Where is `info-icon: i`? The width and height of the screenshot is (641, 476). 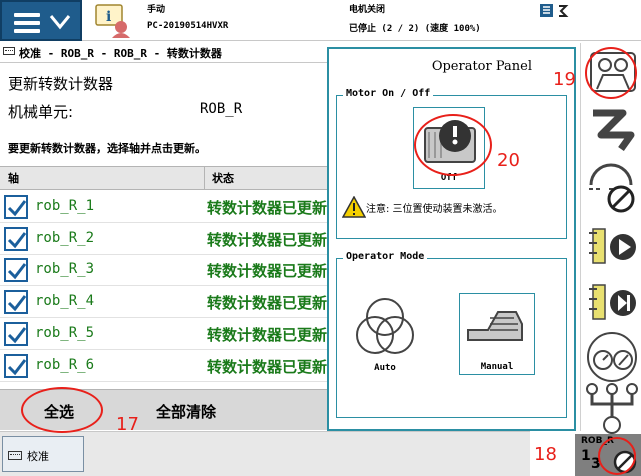
info-icon: i is located at coordinates (112, 20).